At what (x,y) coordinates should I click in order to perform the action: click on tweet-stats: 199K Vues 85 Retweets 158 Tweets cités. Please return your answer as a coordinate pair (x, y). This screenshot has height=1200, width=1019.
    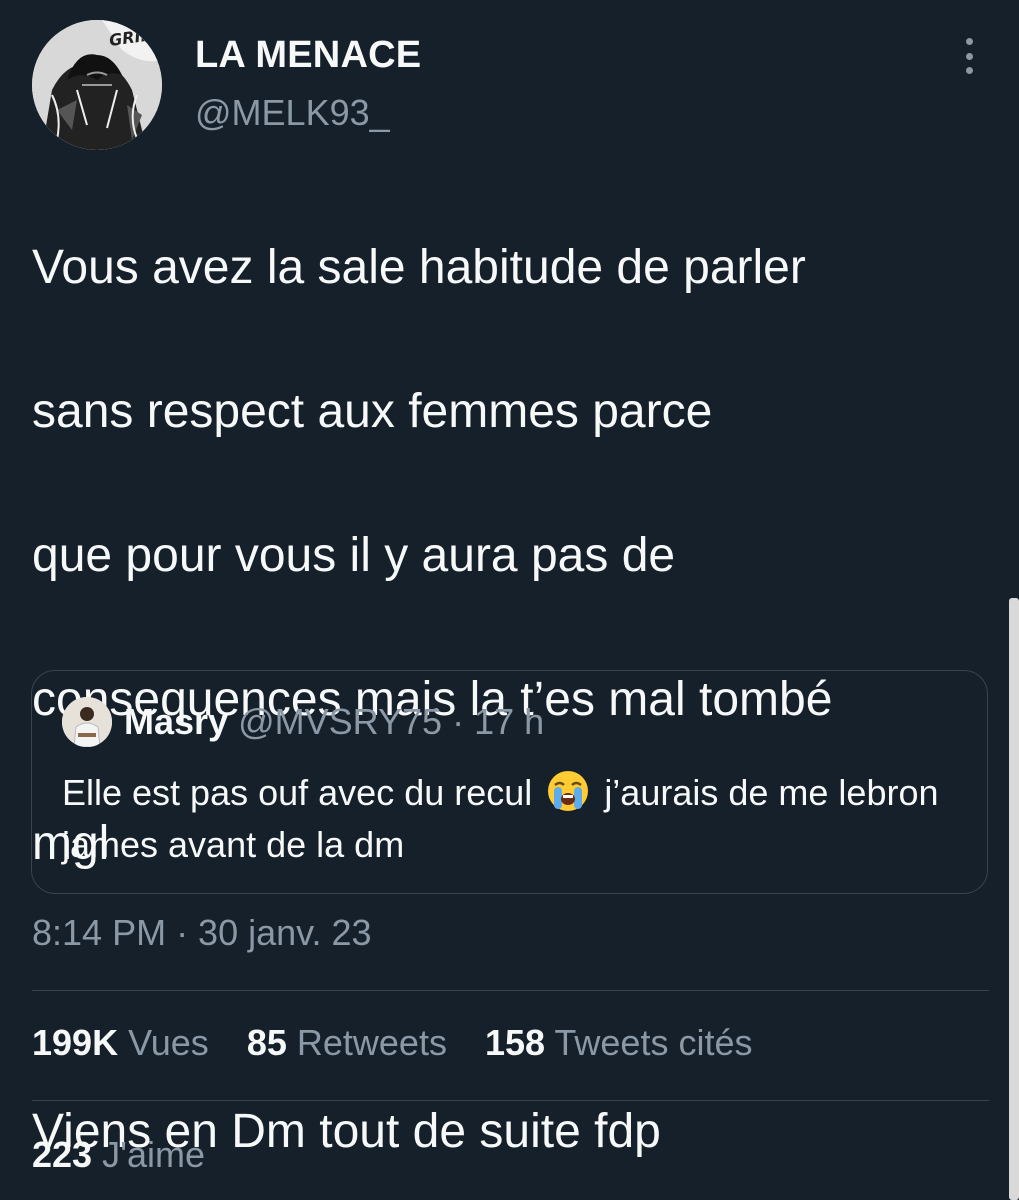
    Looking at the image, I should click on (406, 1043).